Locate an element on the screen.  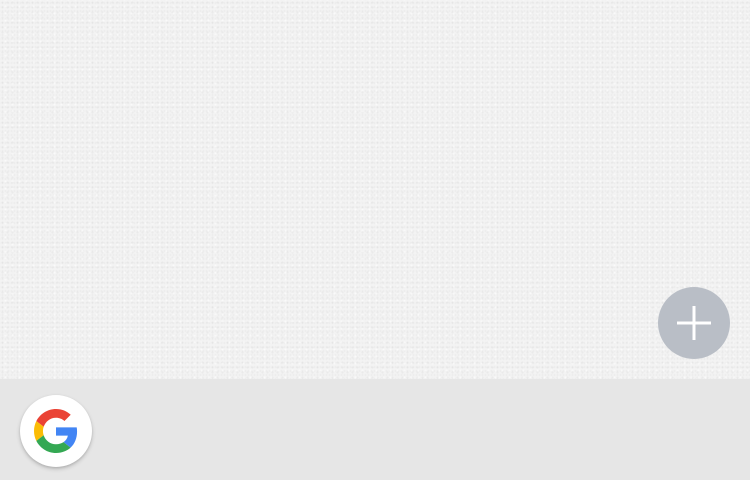
plus-icon is located at coordinates (694, 323).